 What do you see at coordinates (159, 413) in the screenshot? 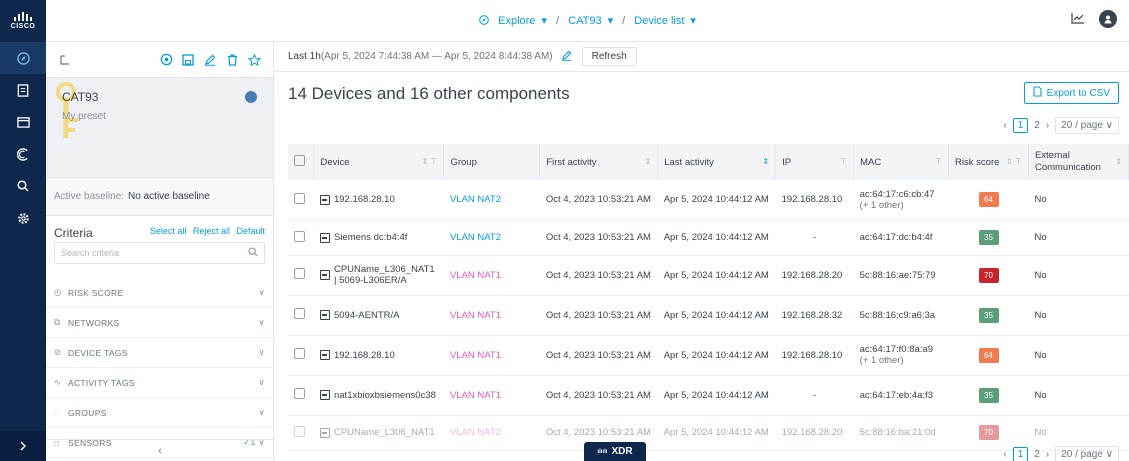
I see `criteria-groups: ◌ GROUPS ∨` at bounding box center [159, 413].